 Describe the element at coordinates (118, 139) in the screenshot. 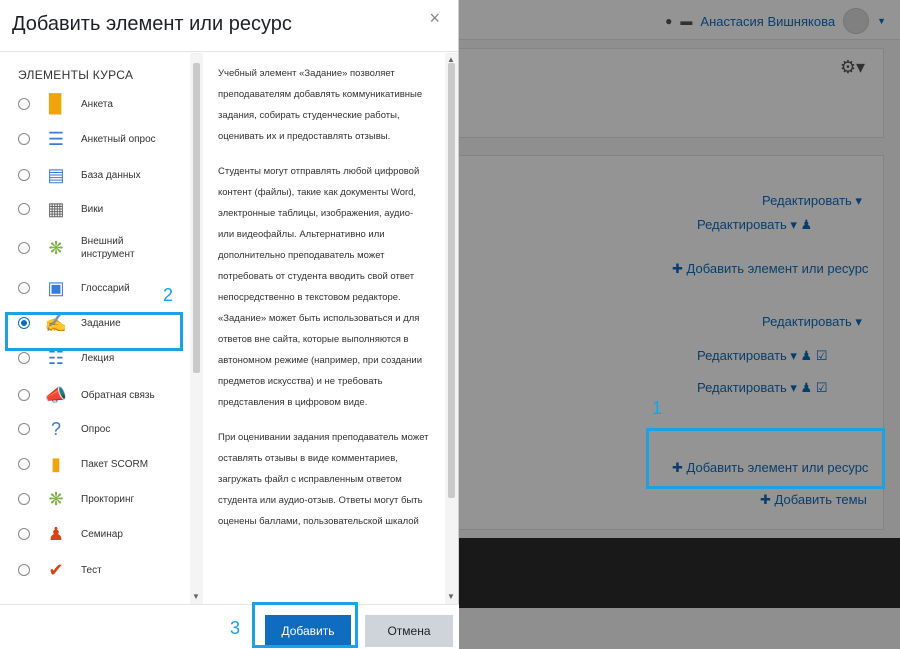

I see `activity-option-label: Анкетный опрос` at that location.